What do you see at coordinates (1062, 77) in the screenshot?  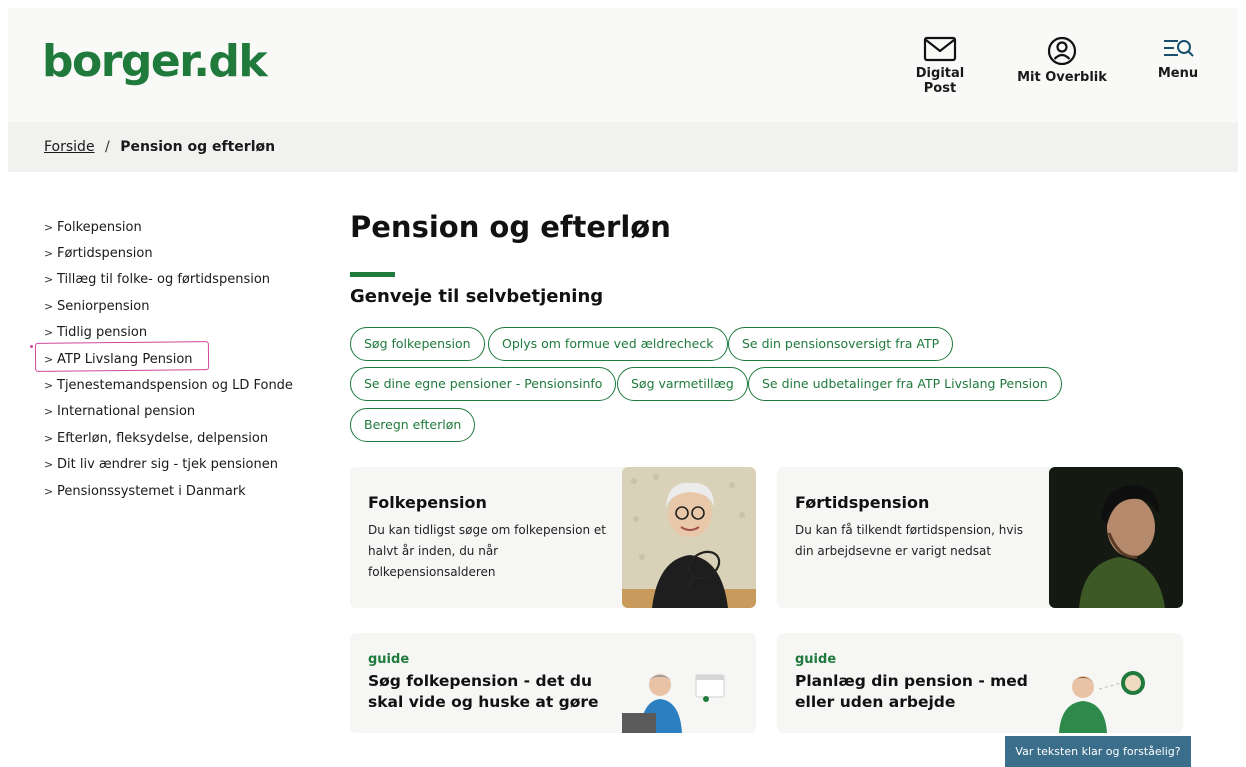 I see `mit-overblik-label: Mit Overblik` at bounding box center [1062, 77].